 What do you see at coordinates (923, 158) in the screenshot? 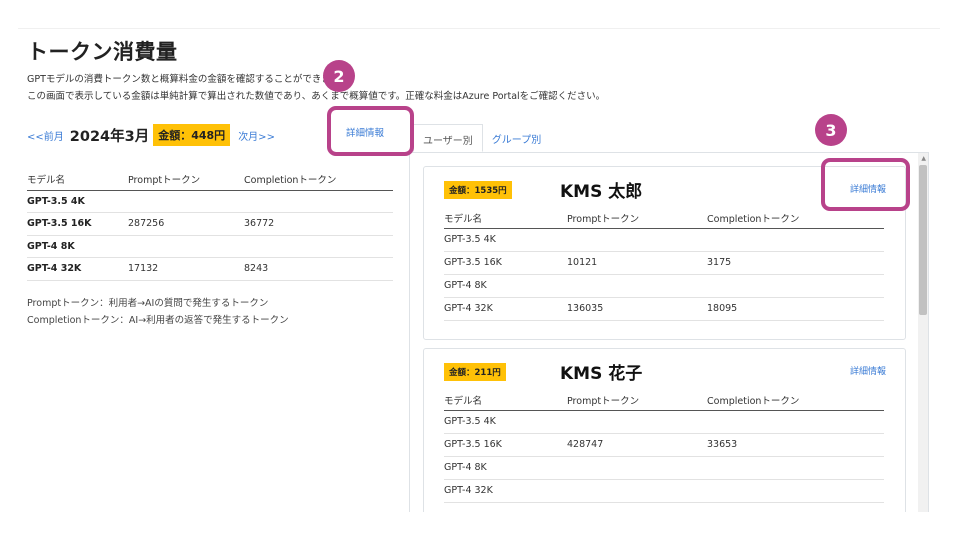
I see `scroll-up-arrow-icon: ▲` at bounding box center [923, 158].